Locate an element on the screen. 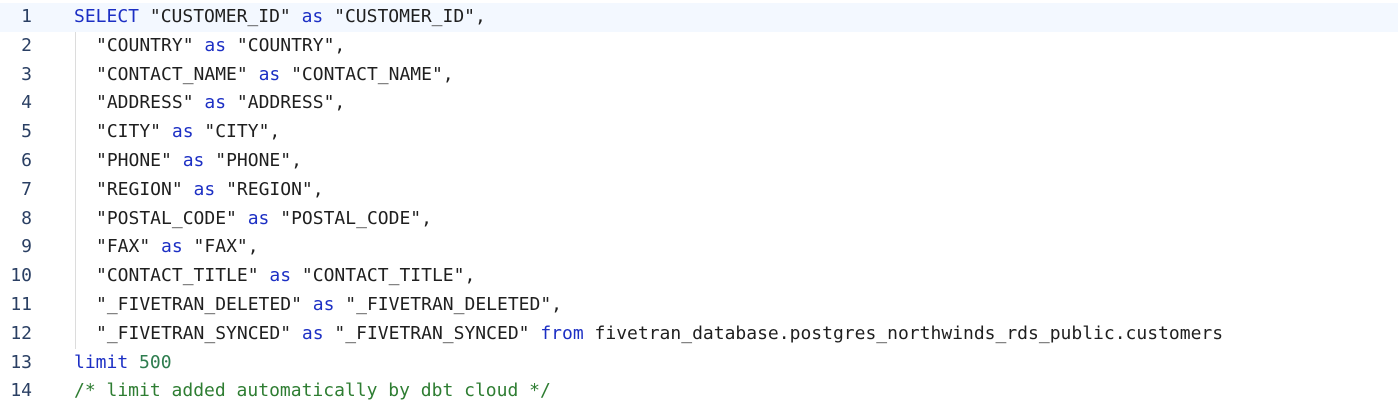  plain-token: "REGION" is located at coordinates (145, 189).